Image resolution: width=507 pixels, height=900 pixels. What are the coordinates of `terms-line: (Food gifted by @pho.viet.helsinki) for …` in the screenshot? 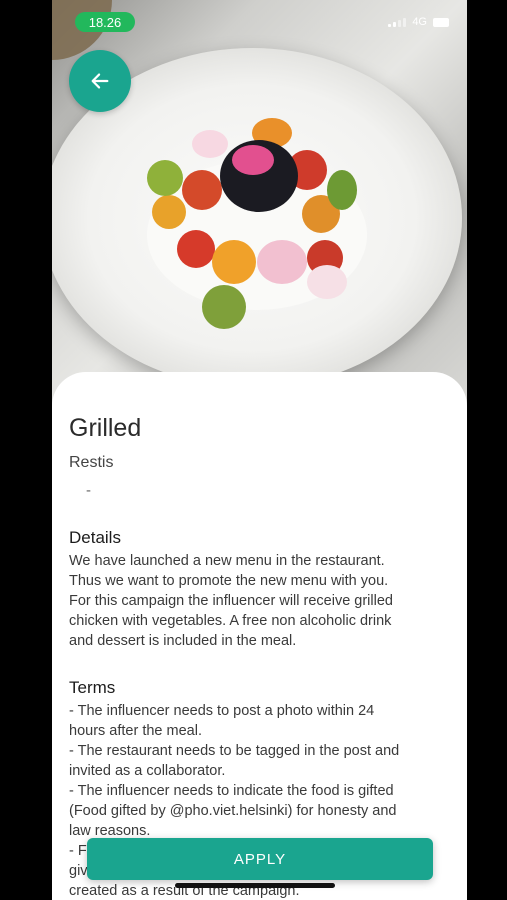 It's located at (233, 811).